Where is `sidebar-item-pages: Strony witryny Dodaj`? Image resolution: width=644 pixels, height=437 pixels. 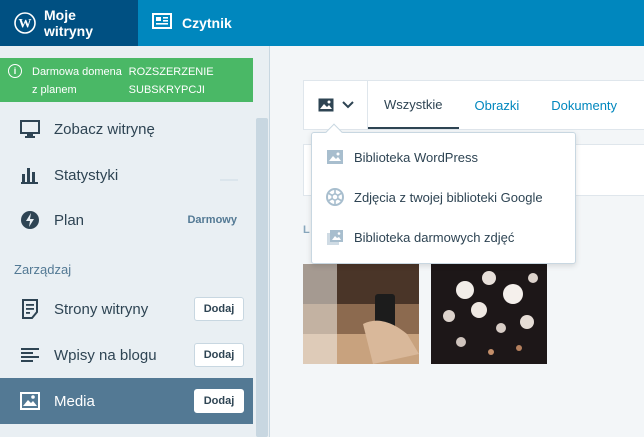
sidebar-item-pages: Strony witryny Dodaj is located at coordinates (126, 309).